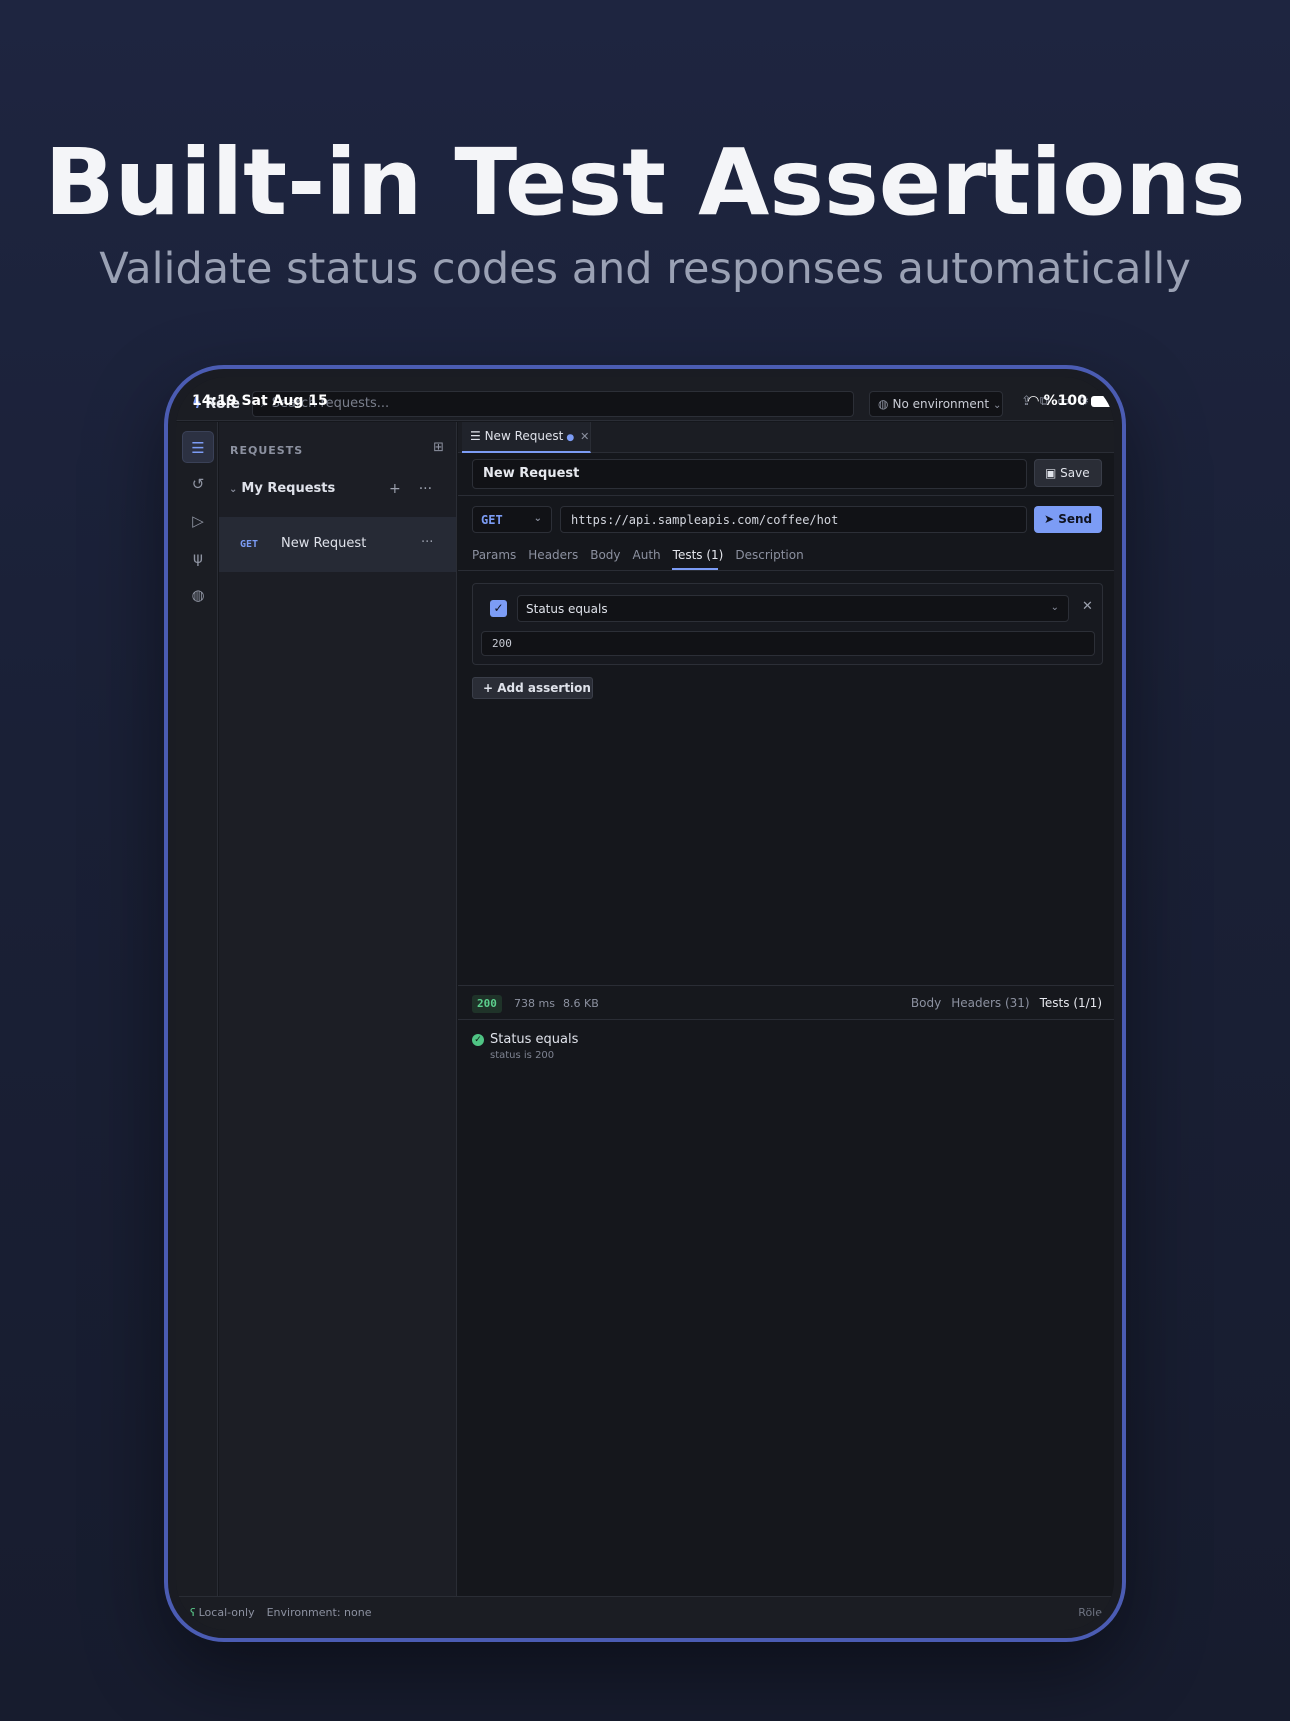 This screenshot has width=1290, height=1721. I want to click on nav-rail: ☰ ↺ ▷ ψ ◍, so click(197, 1009).